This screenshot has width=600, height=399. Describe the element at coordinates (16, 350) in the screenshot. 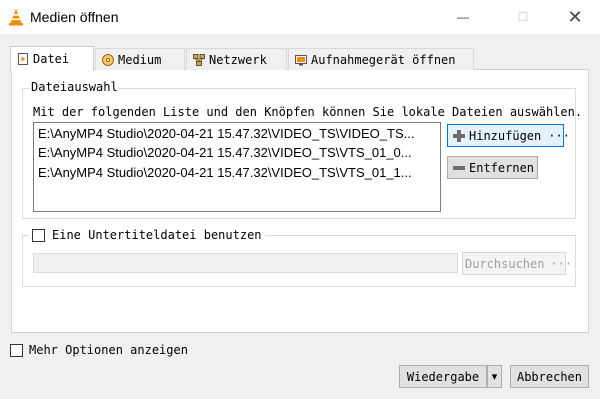

I see `more-options-checkbox` at that location.